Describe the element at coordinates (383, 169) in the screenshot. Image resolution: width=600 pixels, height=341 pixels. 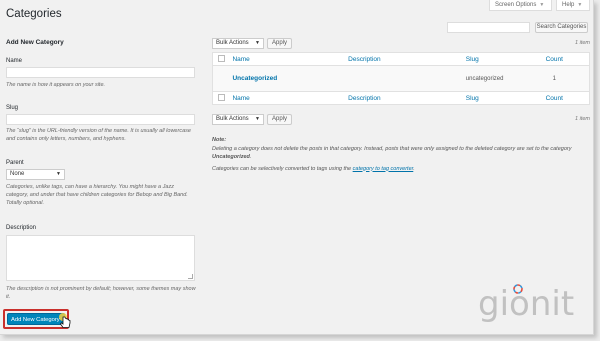
I see `tag-converter-link: category to tag converter` at that location.